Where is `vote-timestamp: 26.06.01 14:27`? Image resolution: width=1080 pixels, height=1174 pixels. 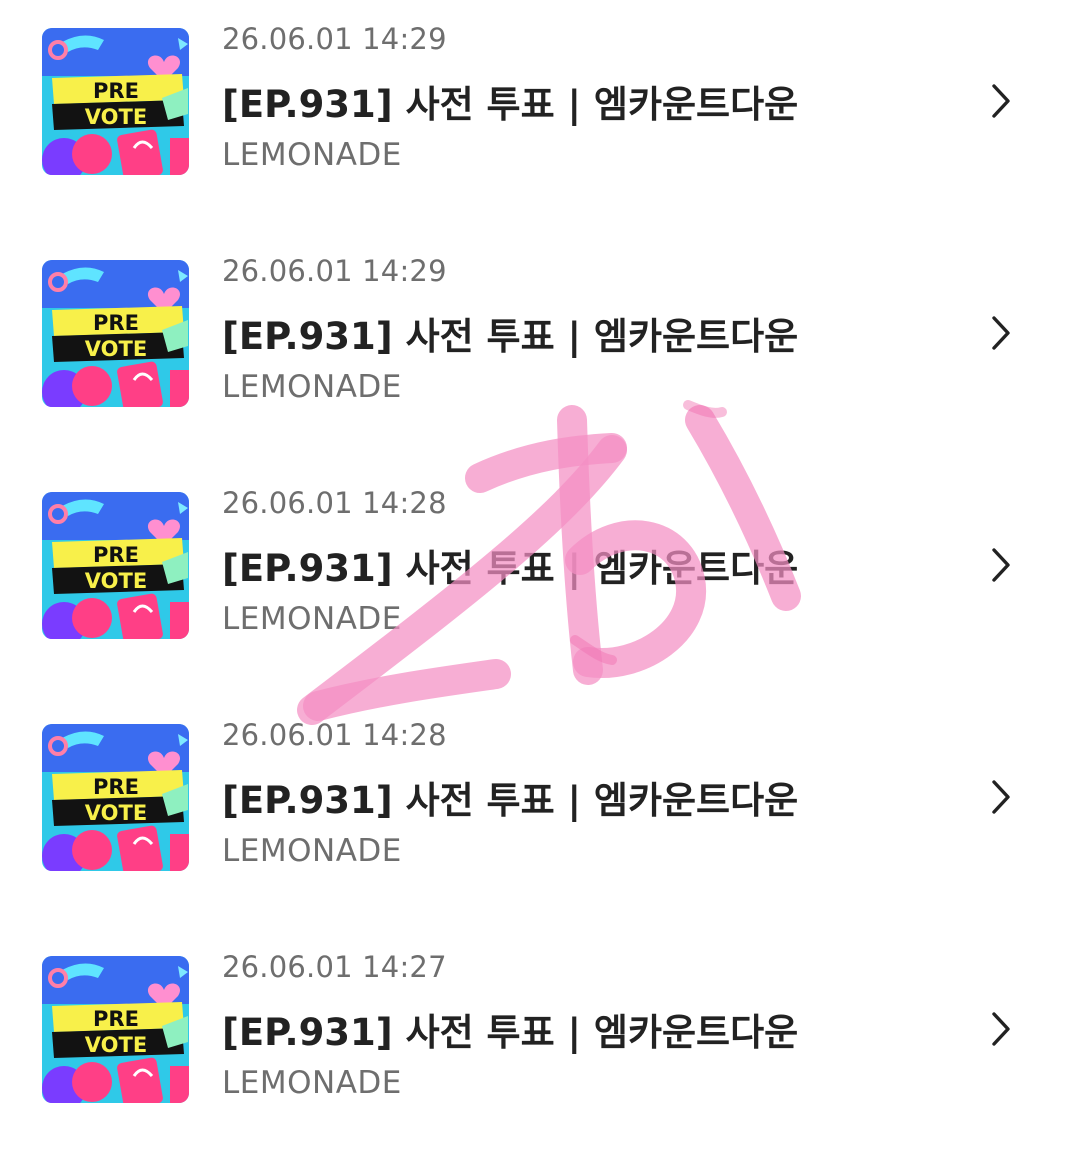
vote-timestamp: 26.06.01 14:27 is located at coordinates (334, 967).